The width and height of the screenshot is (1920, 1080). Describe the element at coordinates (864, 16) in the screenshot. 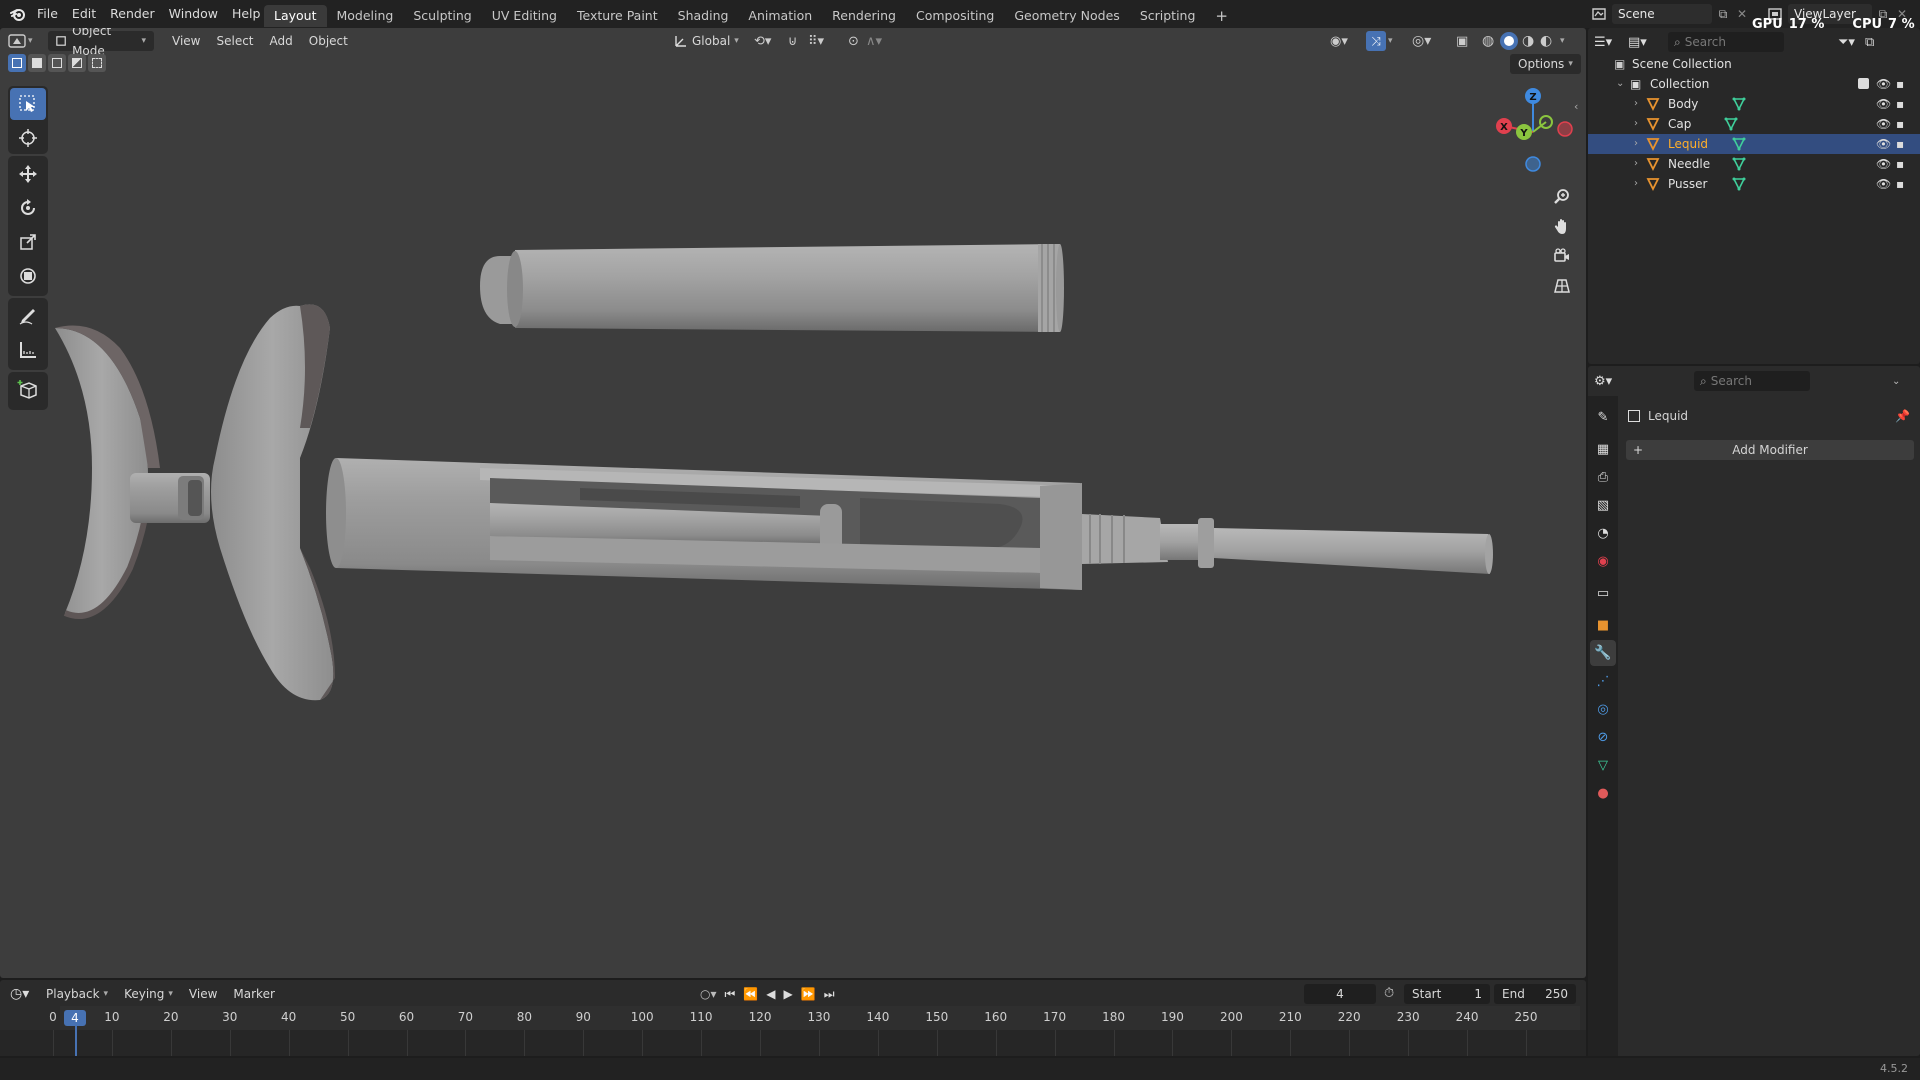

I see `tab-rendering: Rendering` at that location.